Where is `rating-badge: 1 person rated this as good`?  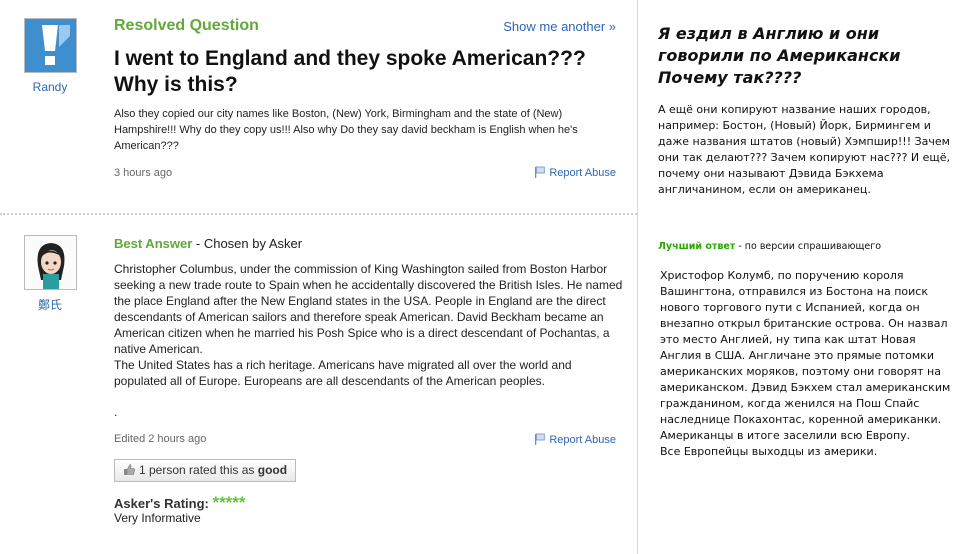
rating-badge: 1 person rated this as good is located at coordinates (205, 470).